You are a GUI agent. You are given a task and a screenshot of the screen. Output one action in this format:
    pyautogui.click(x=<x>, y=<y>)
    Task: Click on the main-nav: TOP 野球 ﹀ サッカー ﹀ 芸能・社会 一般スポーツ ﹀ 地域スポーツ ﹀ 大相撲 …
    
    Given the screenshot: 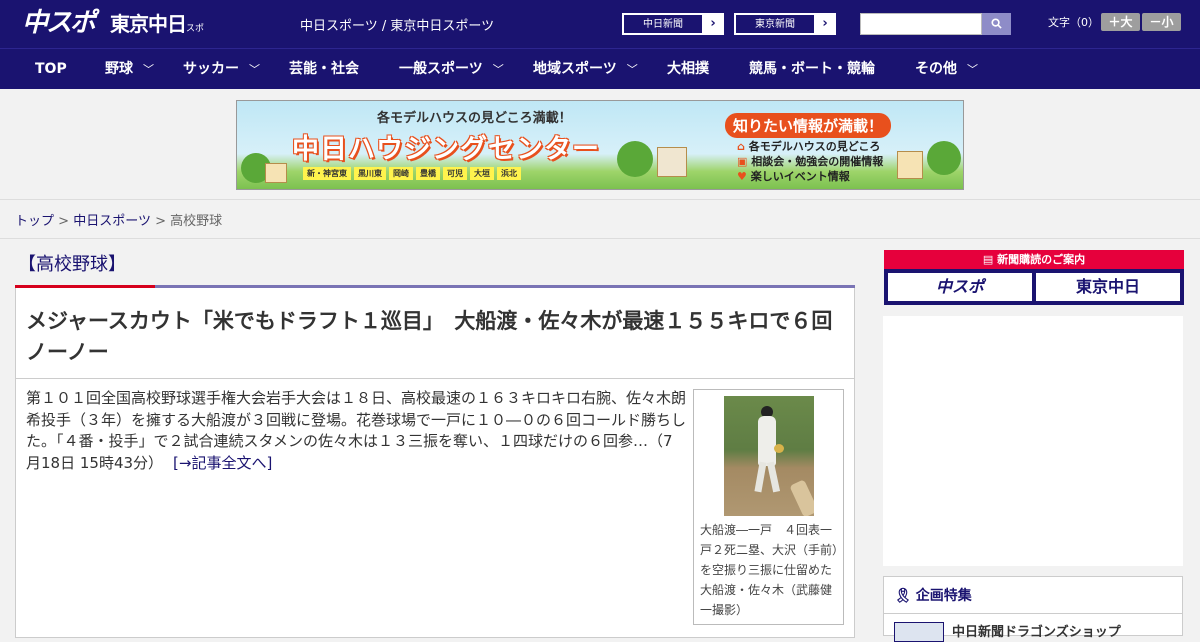 What is the action you would take?
    pyautogui.click(x=600, y=68)
    